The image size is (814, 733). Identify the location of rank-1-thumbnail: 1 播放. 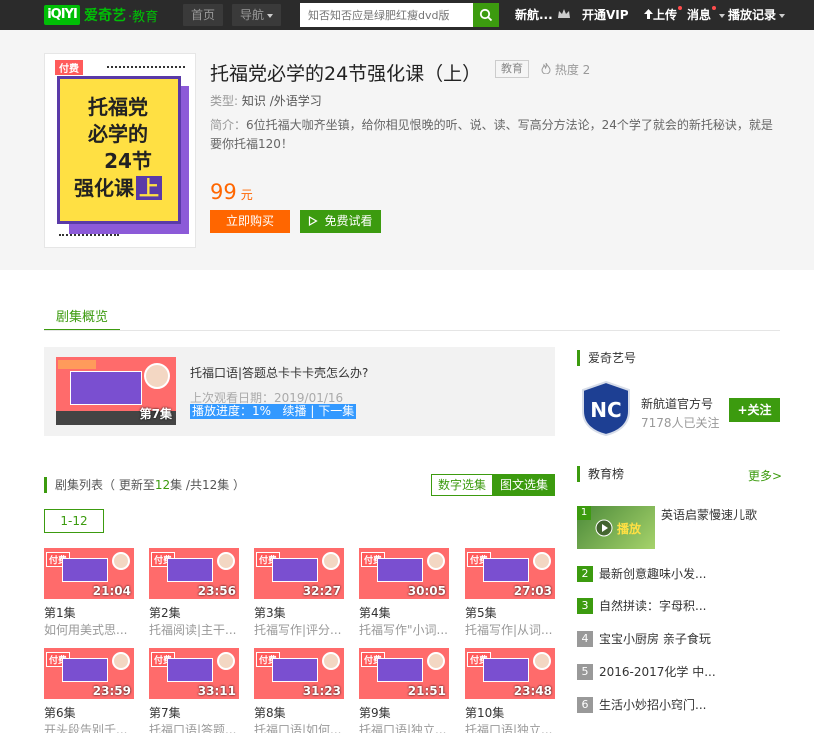
(616, 527).